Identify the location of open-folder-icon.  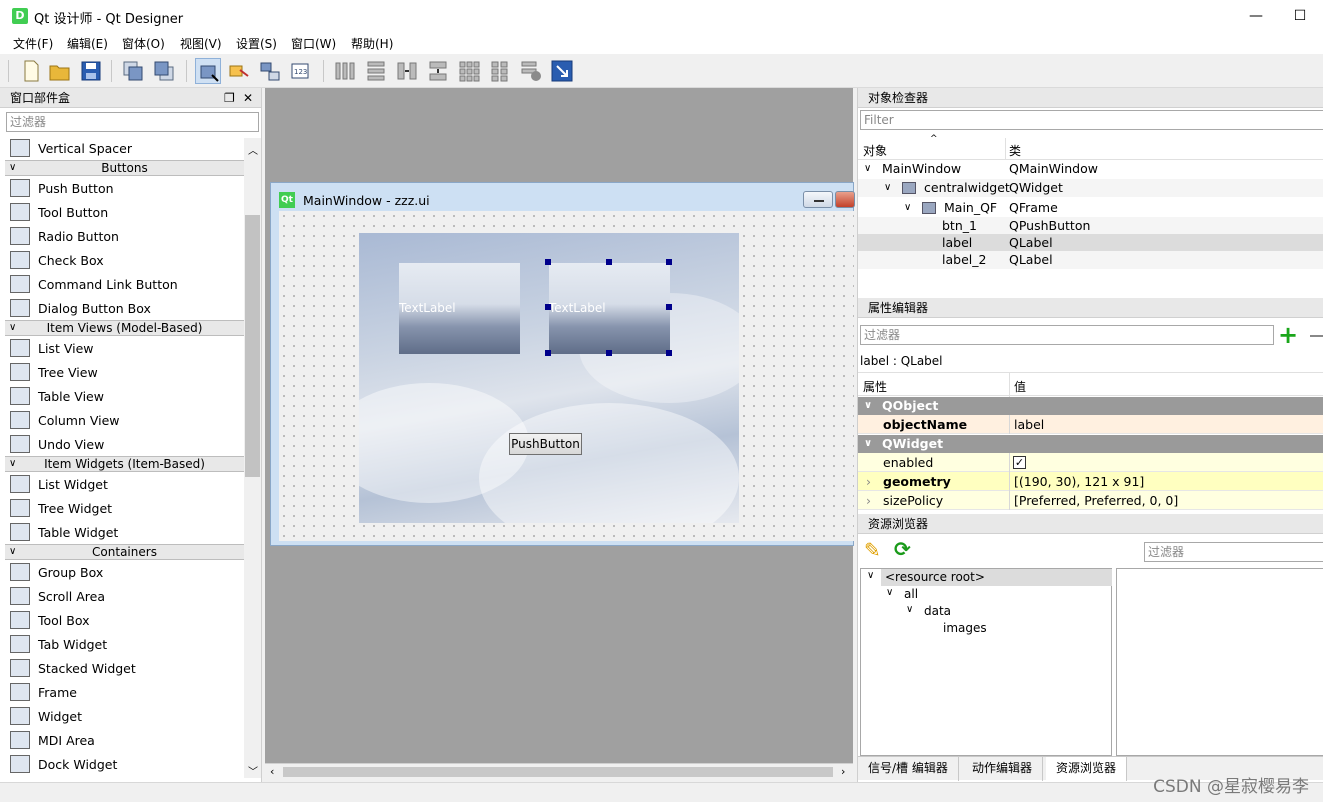
(60, 71).